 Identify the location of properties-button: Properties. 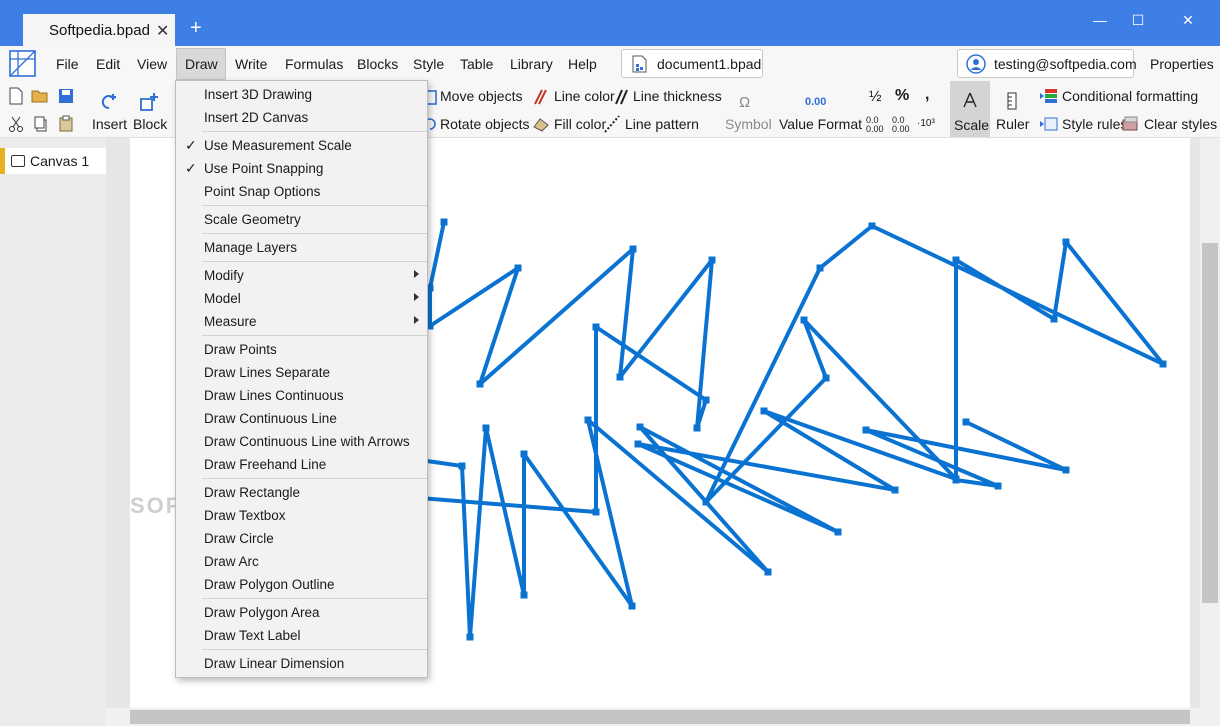
(1182, 64).